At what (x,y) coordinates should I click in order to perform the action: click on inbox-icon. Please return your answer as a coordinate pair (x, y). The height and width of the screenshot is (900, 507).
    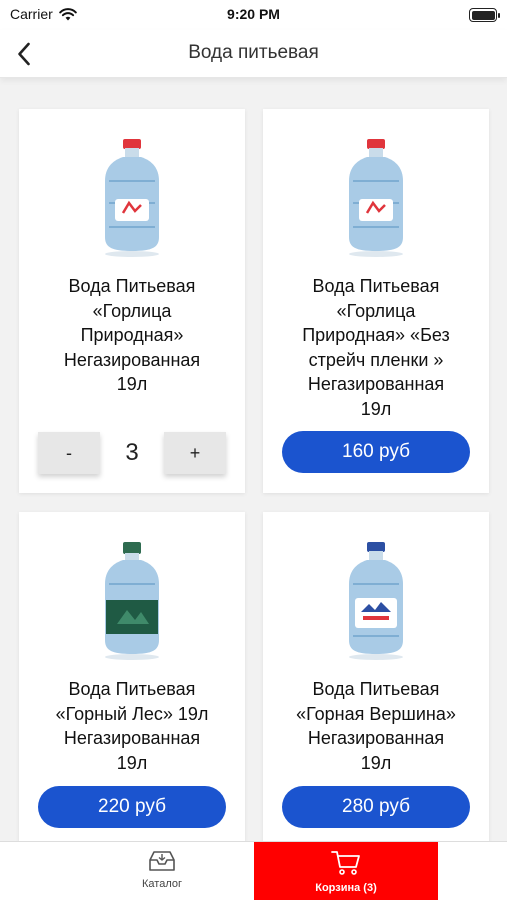
    Looking at the image, I should click on (162, 861).